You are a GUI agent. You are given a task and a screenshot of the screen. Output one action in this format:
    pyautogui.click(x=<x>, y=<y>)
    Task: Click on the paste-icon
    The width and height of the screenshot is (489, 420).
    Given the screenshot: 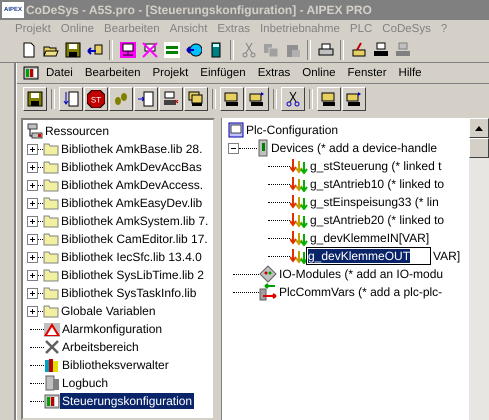 What is the action you would take?
    pyautogui.click(x=292, y=50)
    